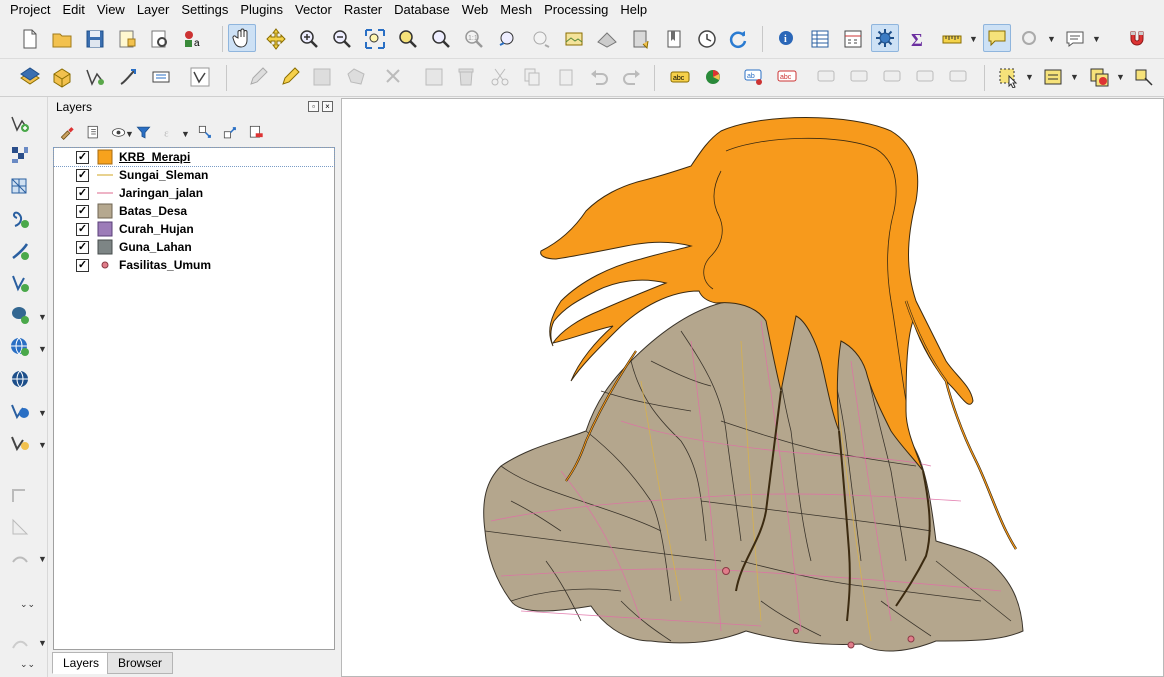 The image size is (1164, 677). I want to click on identify-features-icon: i, so click(787, 39).